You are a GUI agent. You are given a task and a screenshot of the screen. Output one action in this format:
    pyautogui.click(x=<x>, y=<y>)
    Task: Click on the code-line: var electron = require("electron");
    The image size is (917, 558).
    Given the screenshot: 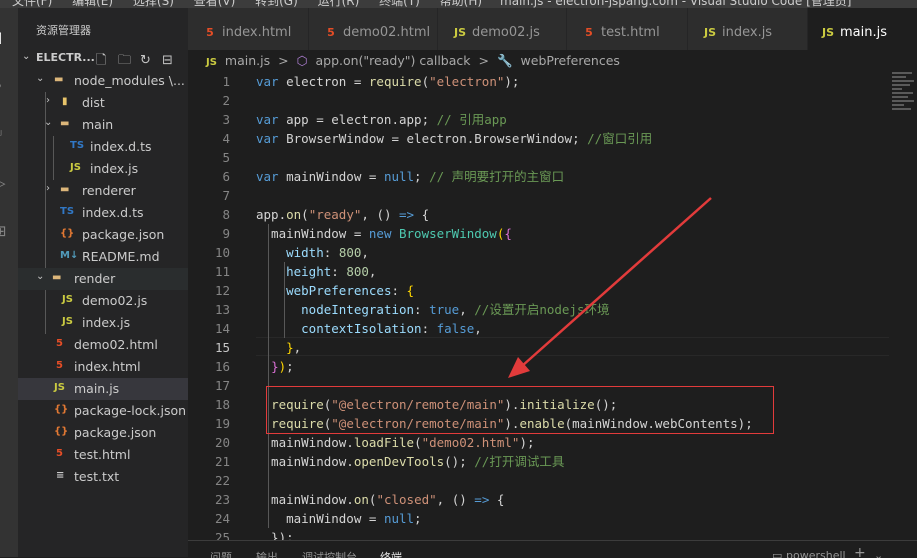 What is the action you would take?
    pyautogui.click(x=387, y=81)
    